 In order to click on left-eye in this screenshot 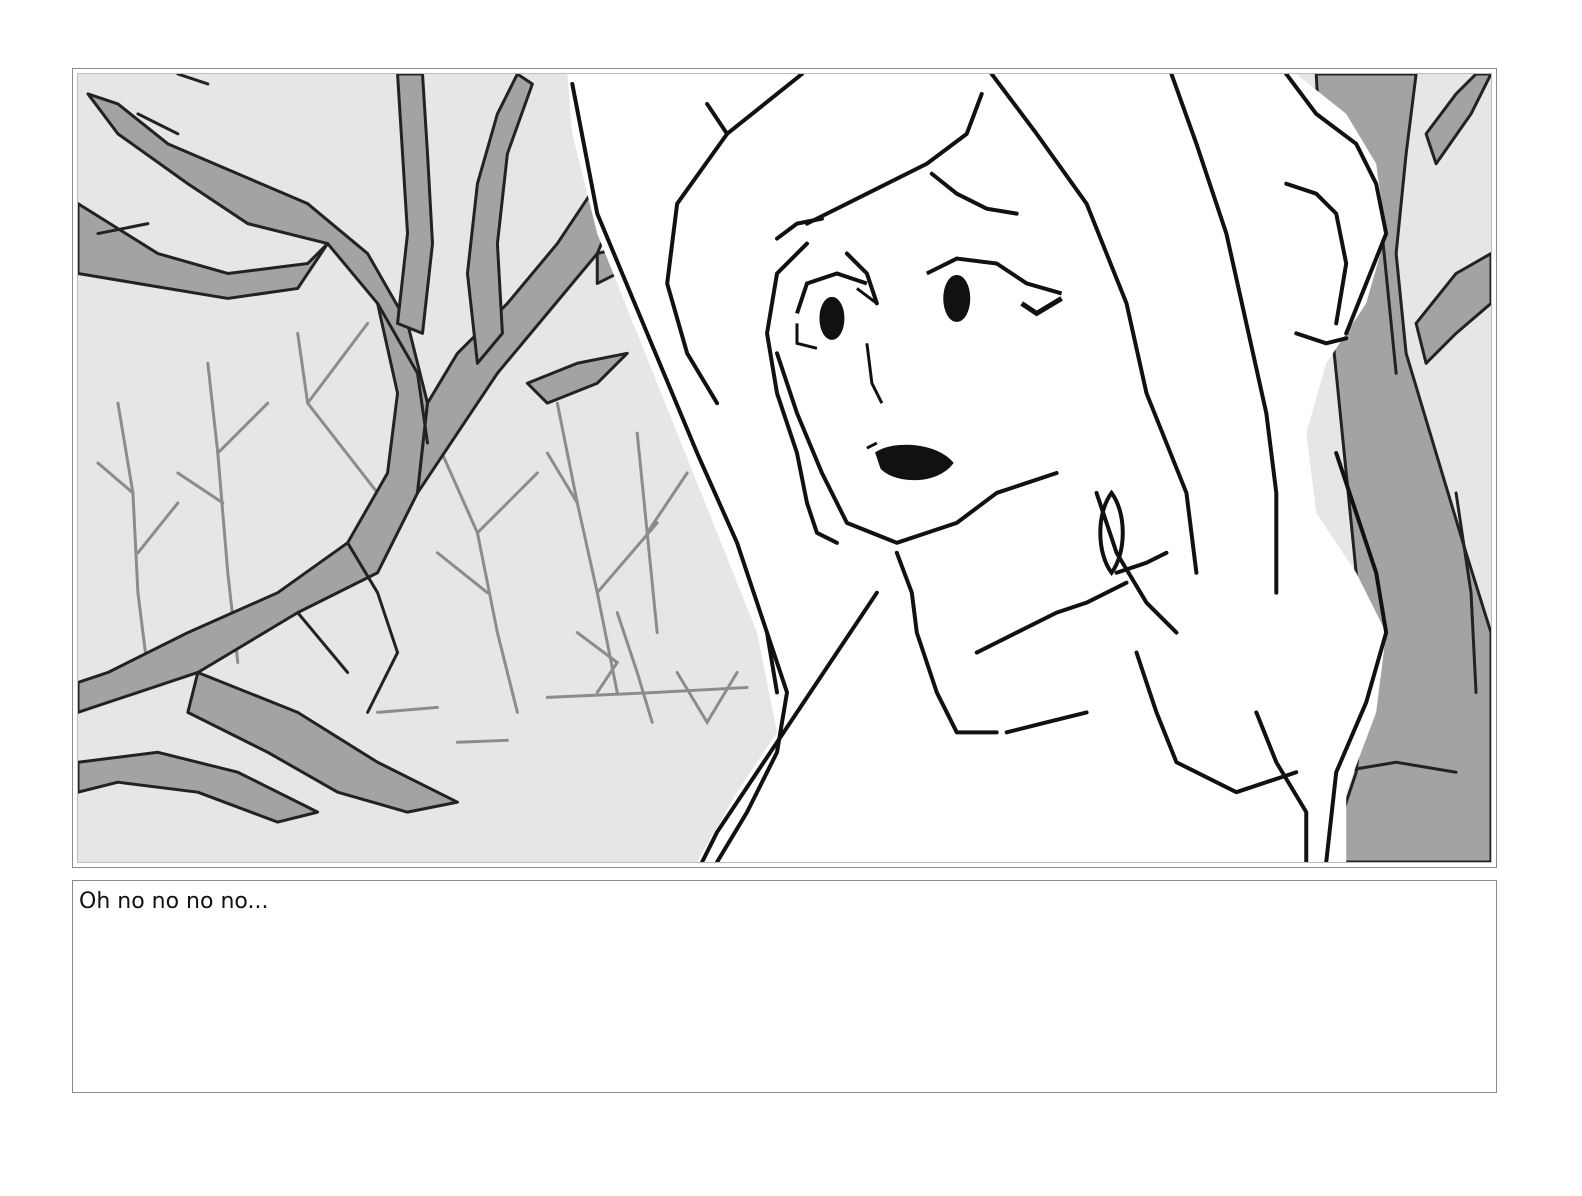, I will do `click(832, 318)`.